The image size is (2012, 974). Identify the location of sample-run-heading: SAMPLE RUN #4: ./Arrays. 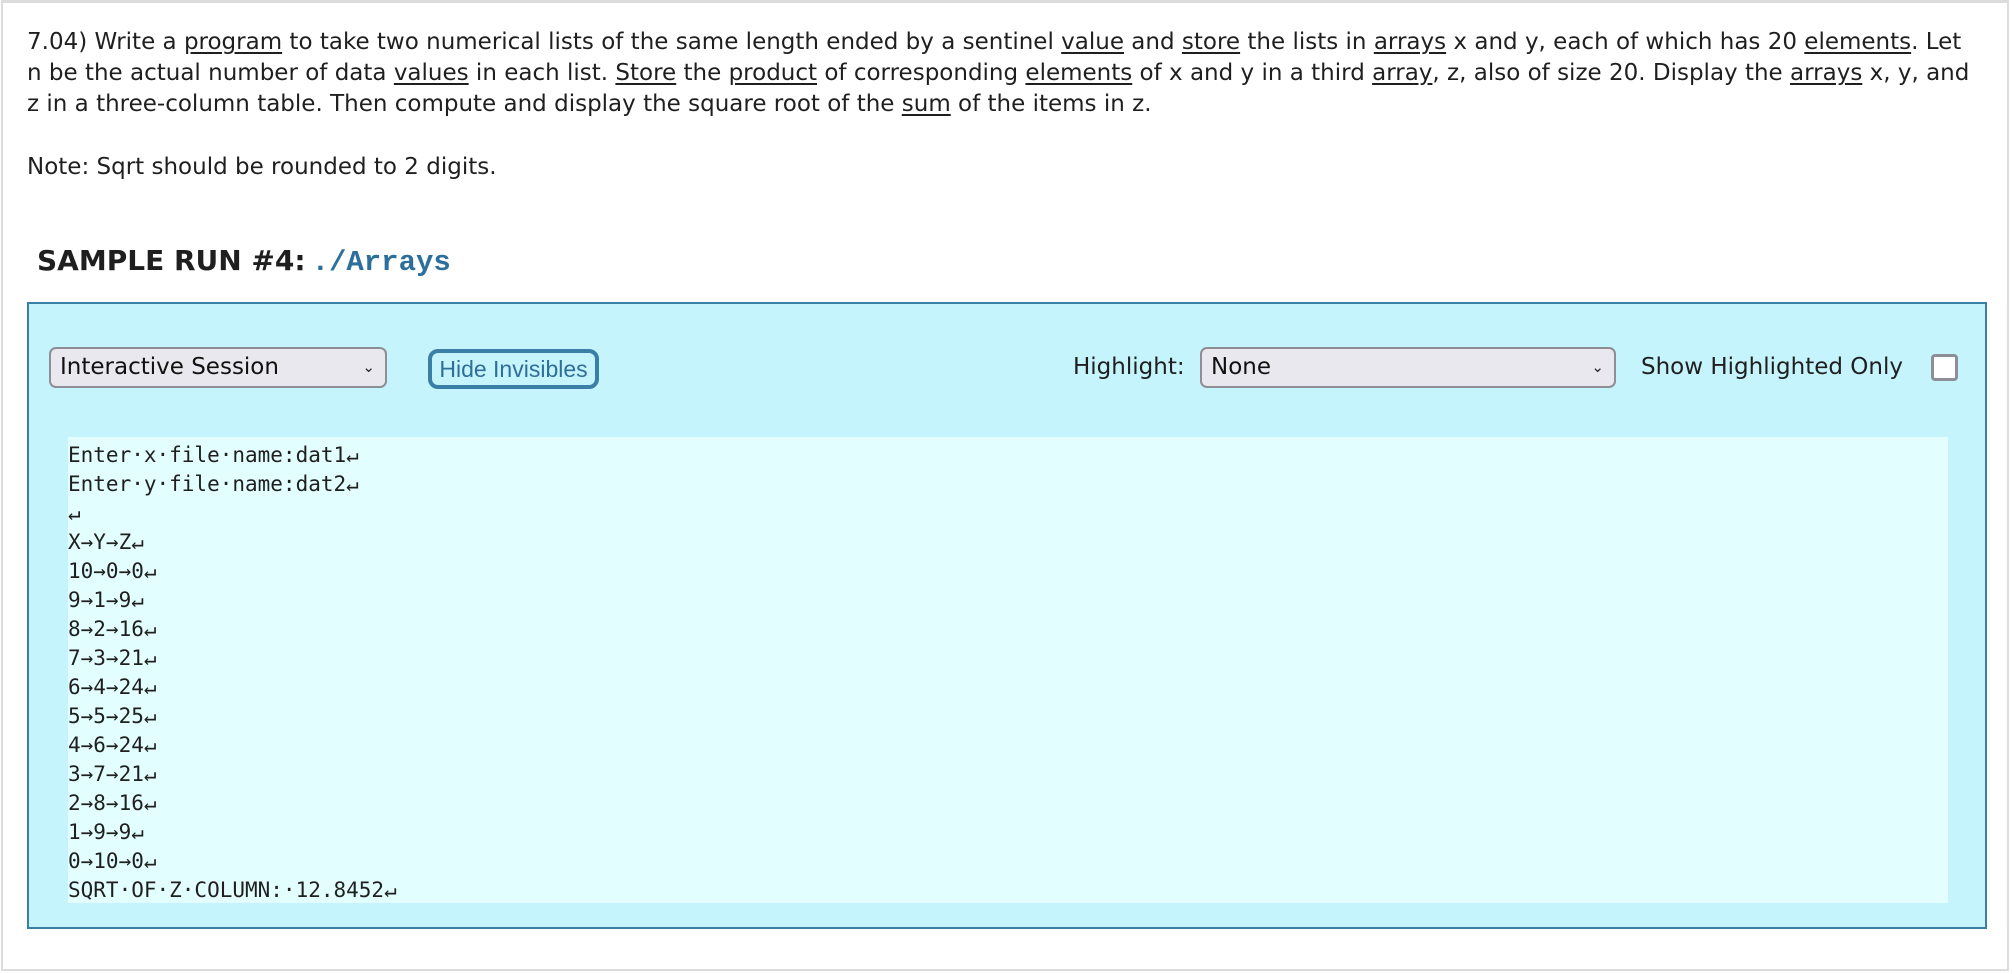
(244, 262).